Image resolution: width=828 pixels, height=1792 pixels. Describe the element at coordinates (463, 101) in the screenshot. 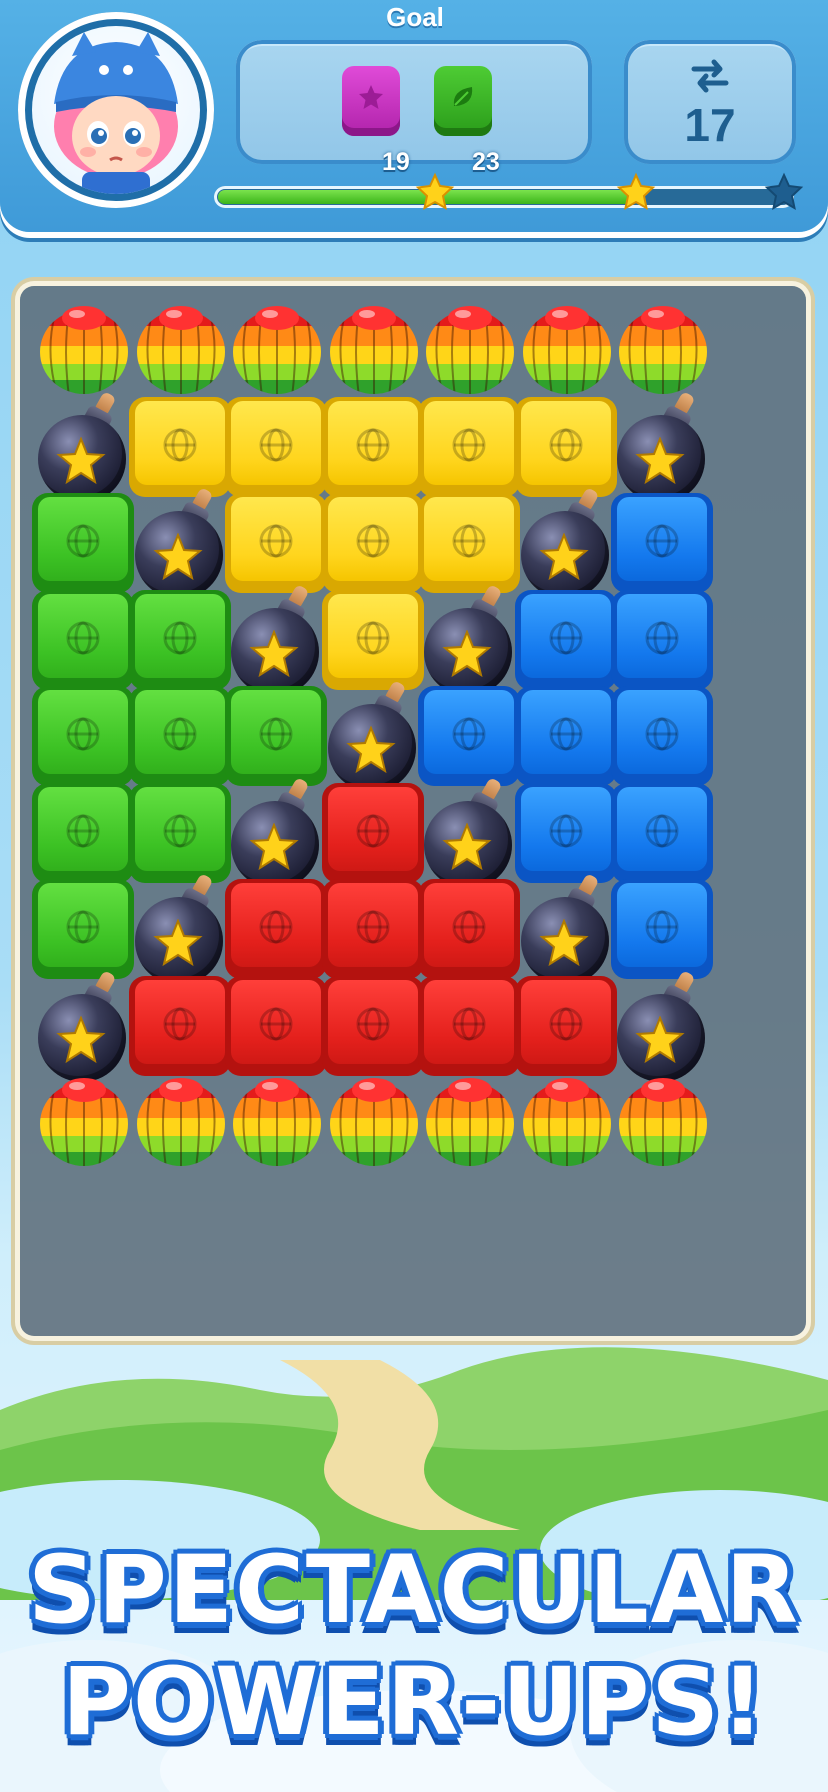

I see `green-leaf-block-icon` at that location.